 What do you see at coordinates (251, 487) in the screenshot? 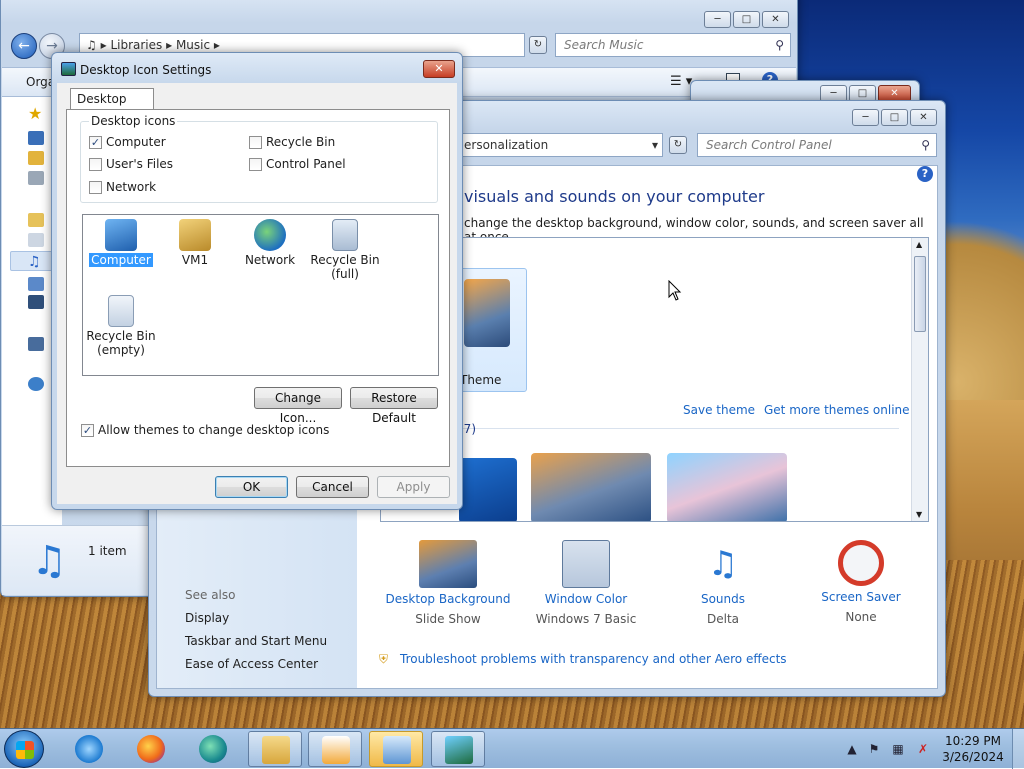
I see `ok-button: OK` at bounding box center [251, 487].